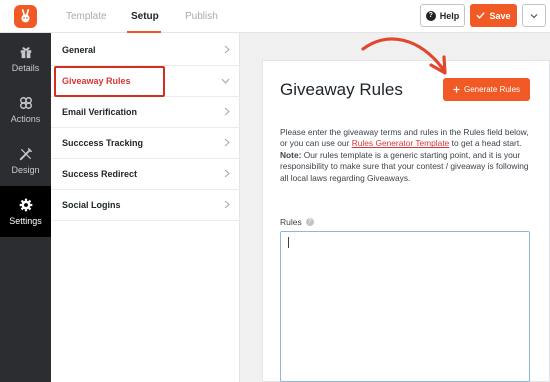 The width and height of the screenshot is (550, 382). I want to click on gear-icon, so click(25, 204).